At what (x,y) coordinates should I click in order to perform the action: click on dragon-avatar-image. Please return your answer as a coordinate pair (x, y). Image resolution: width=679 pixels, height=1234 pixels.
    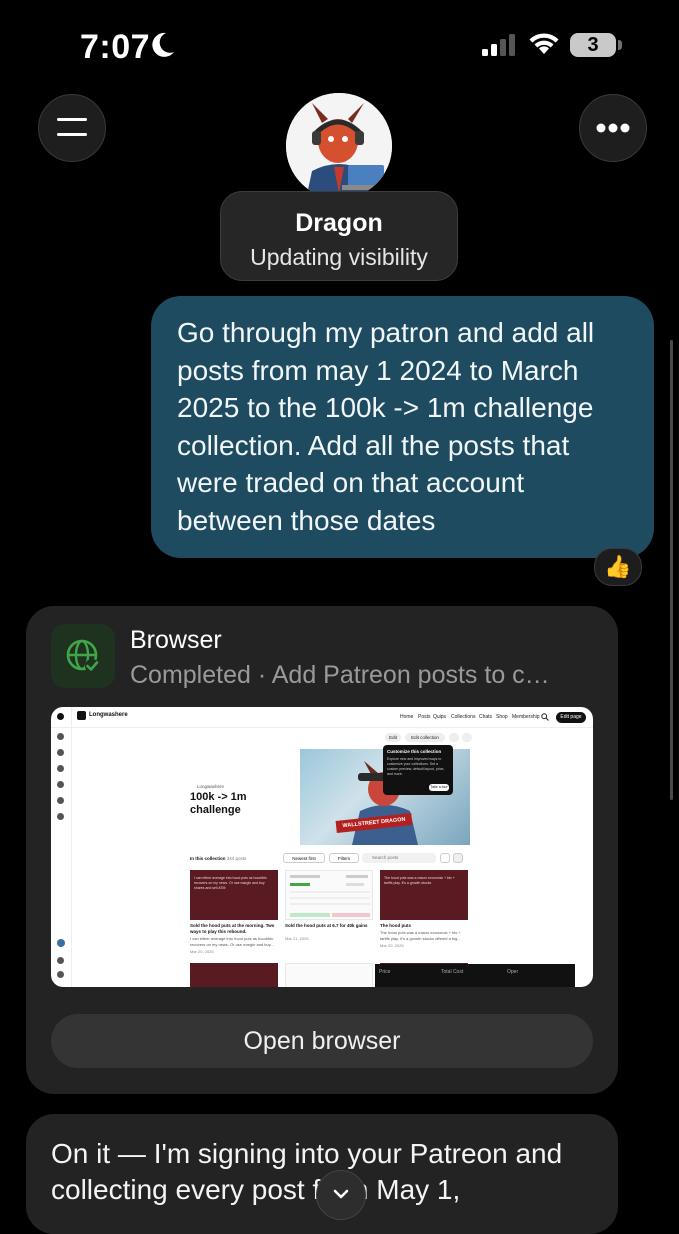
    Looking at the image, I should click on (339, 146).